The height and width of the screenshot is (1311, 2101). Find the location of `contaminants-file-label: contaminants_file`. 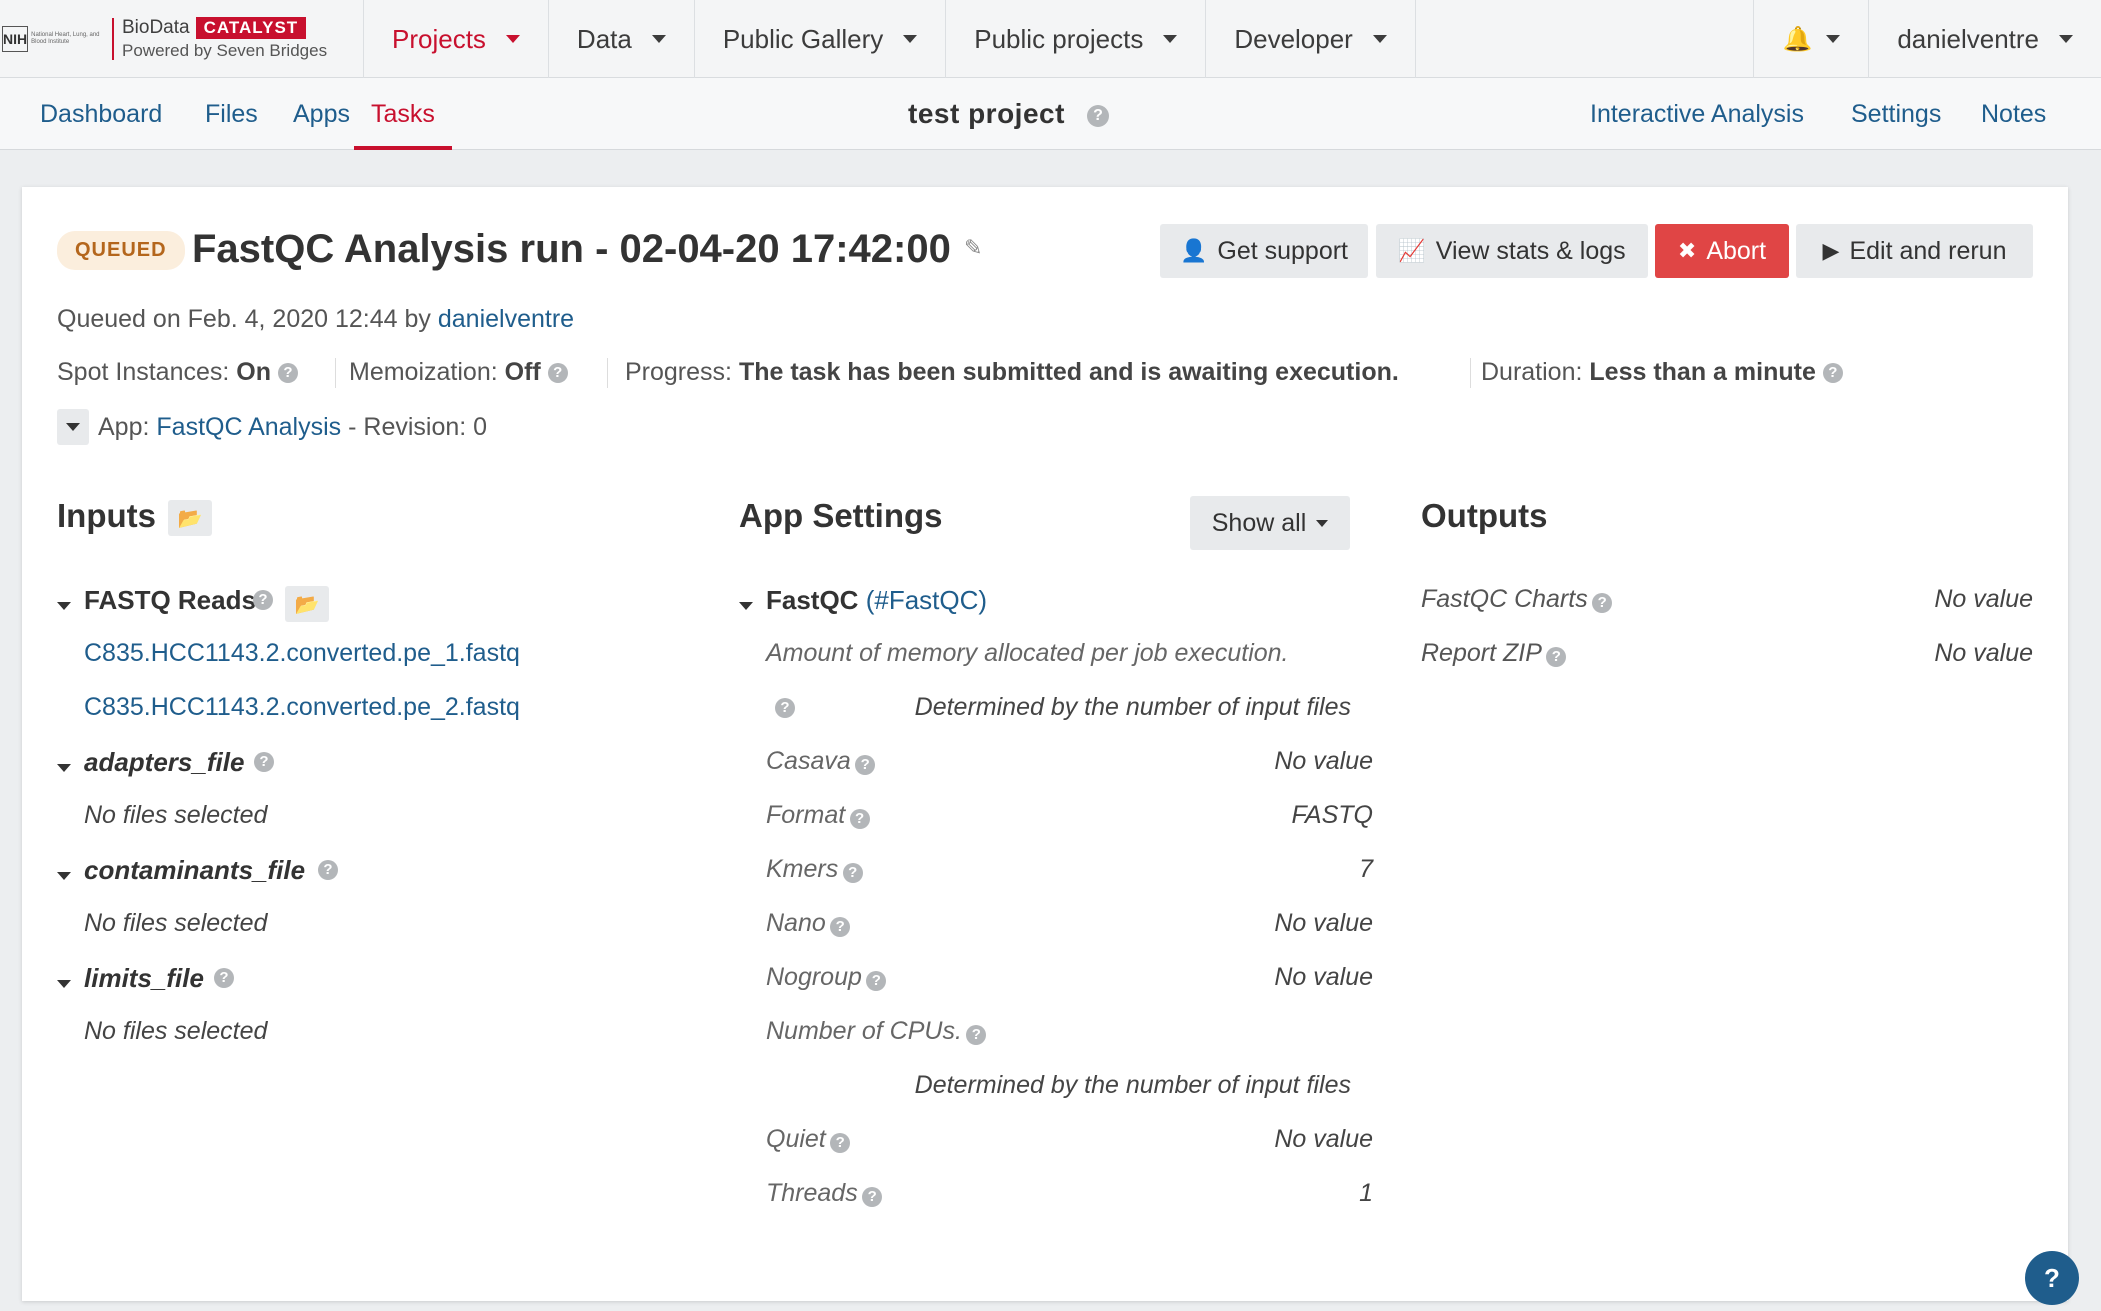

contaminants-file-label: contaminants_file is located at coordinates (195, 870).